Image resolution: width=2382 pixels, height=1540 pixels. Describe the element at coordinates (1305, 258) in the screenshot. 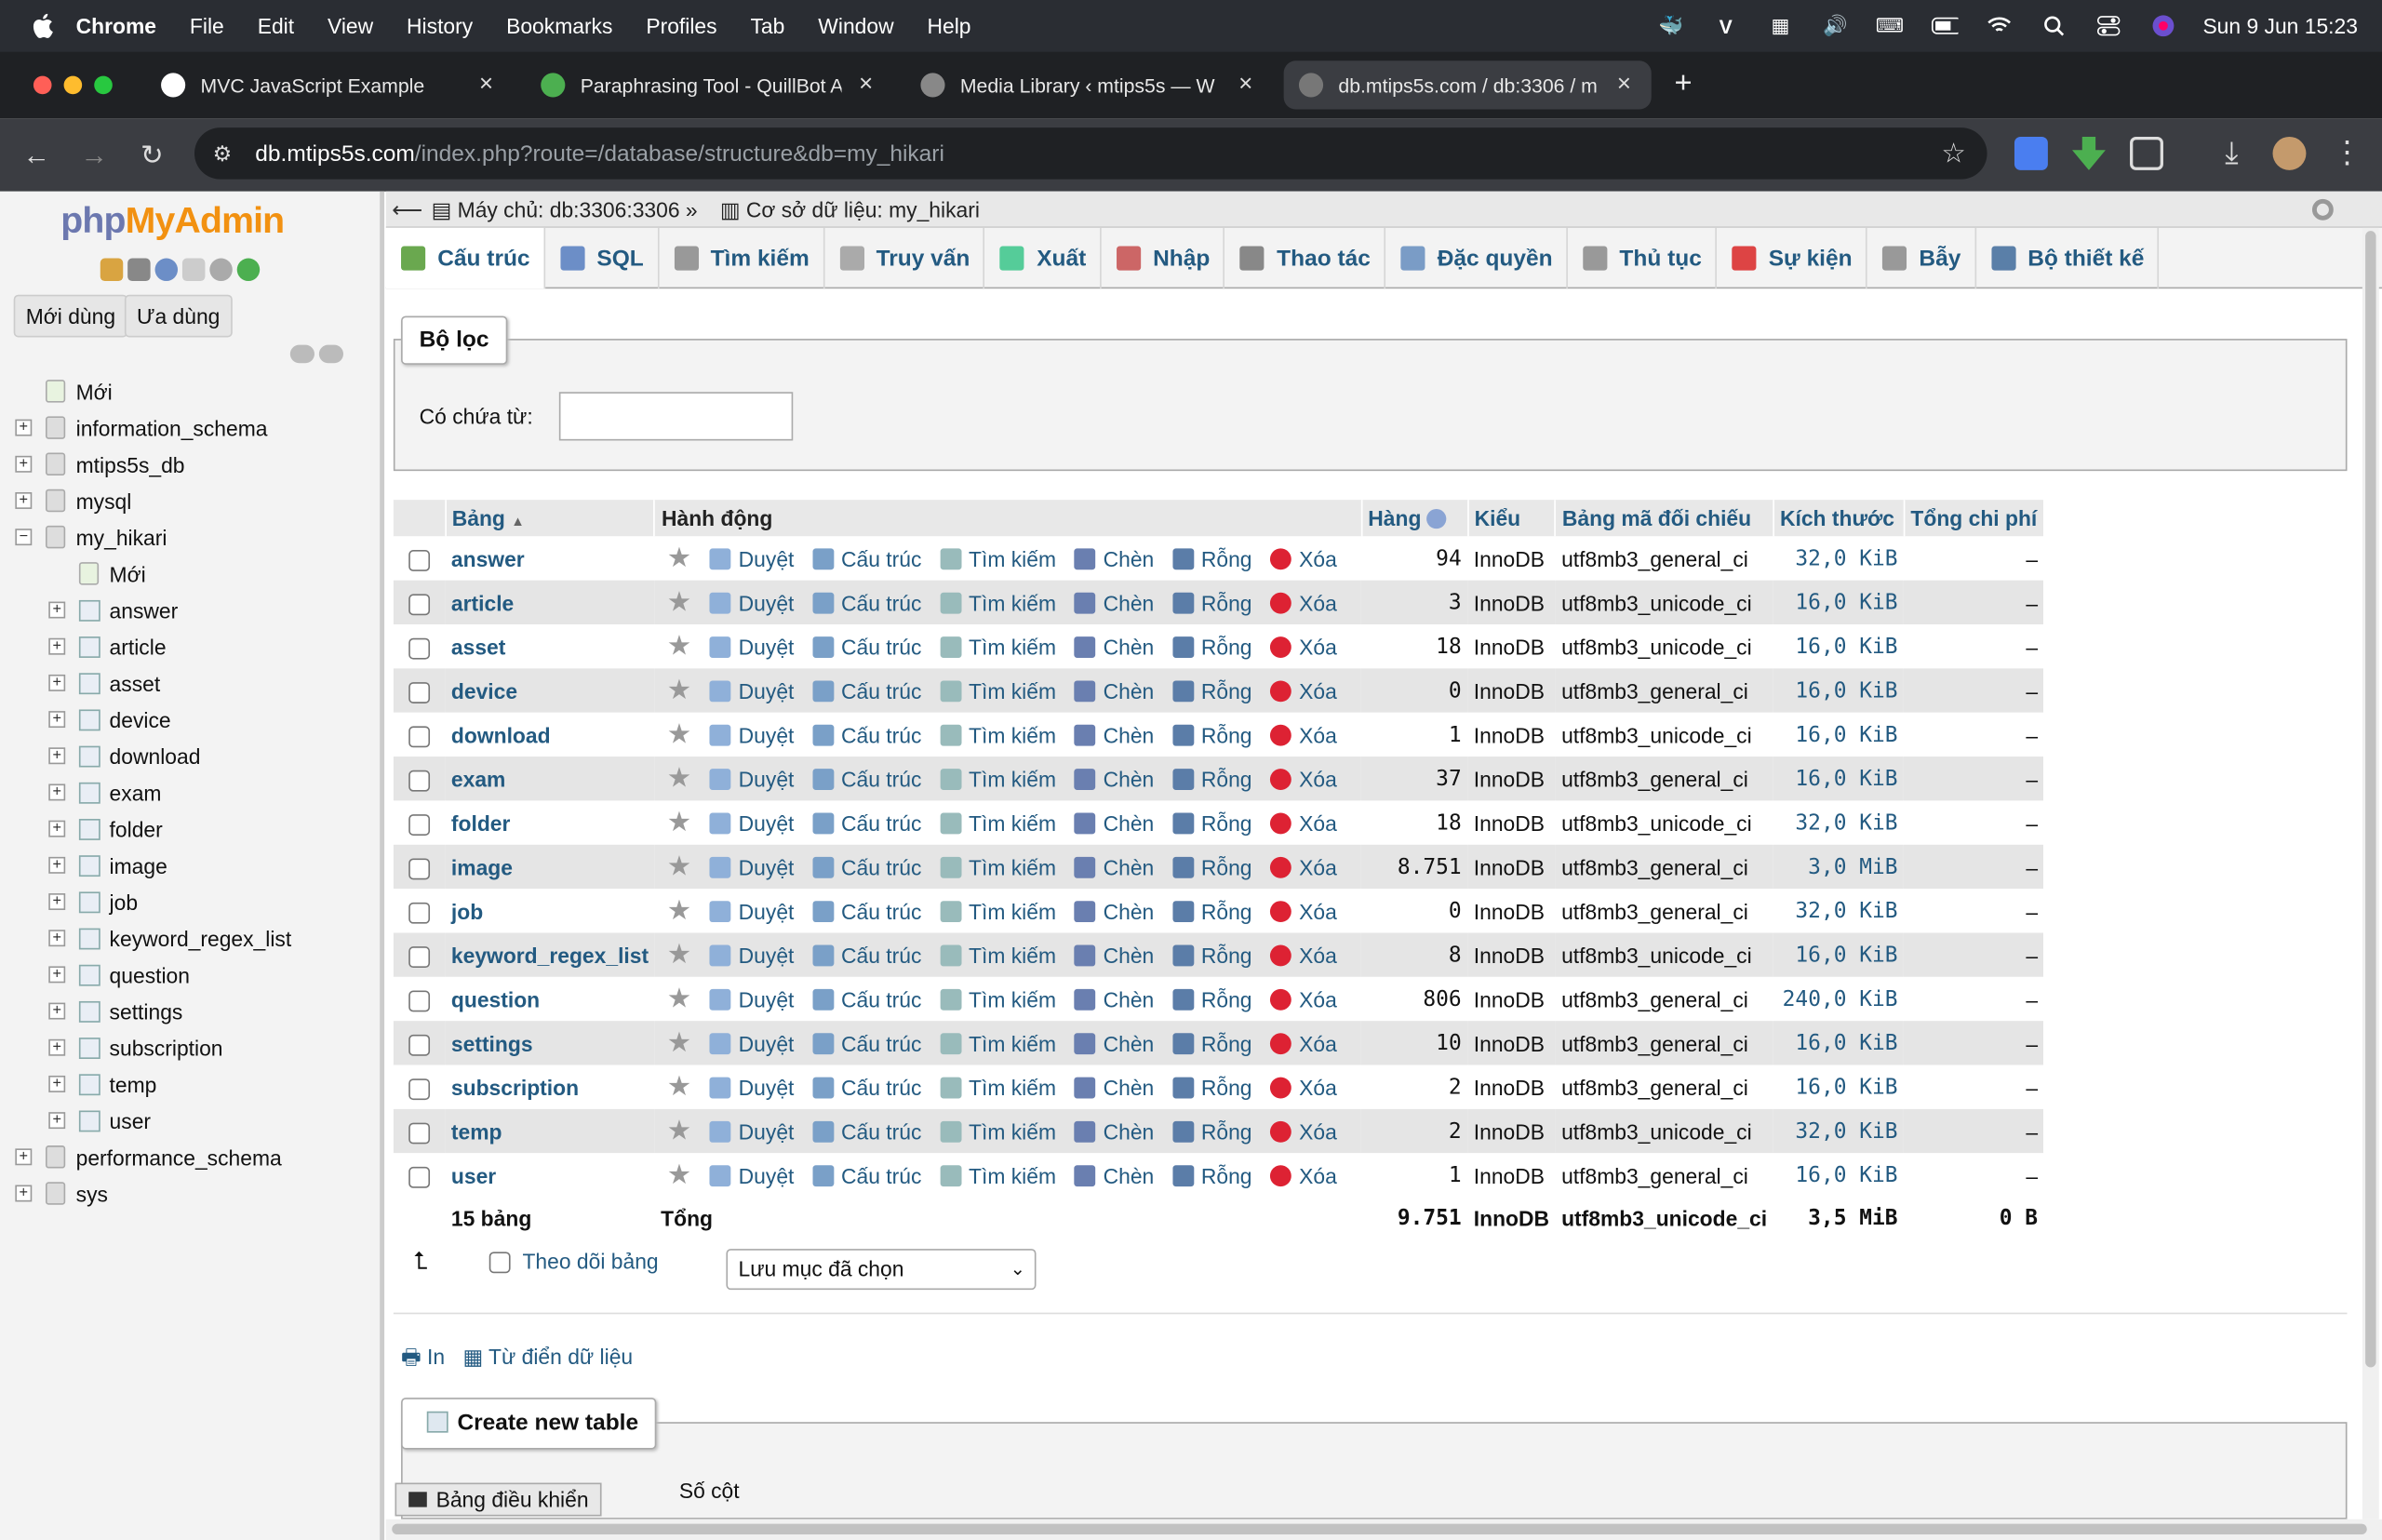

I see `tab-operations: Thao tác` at that location.